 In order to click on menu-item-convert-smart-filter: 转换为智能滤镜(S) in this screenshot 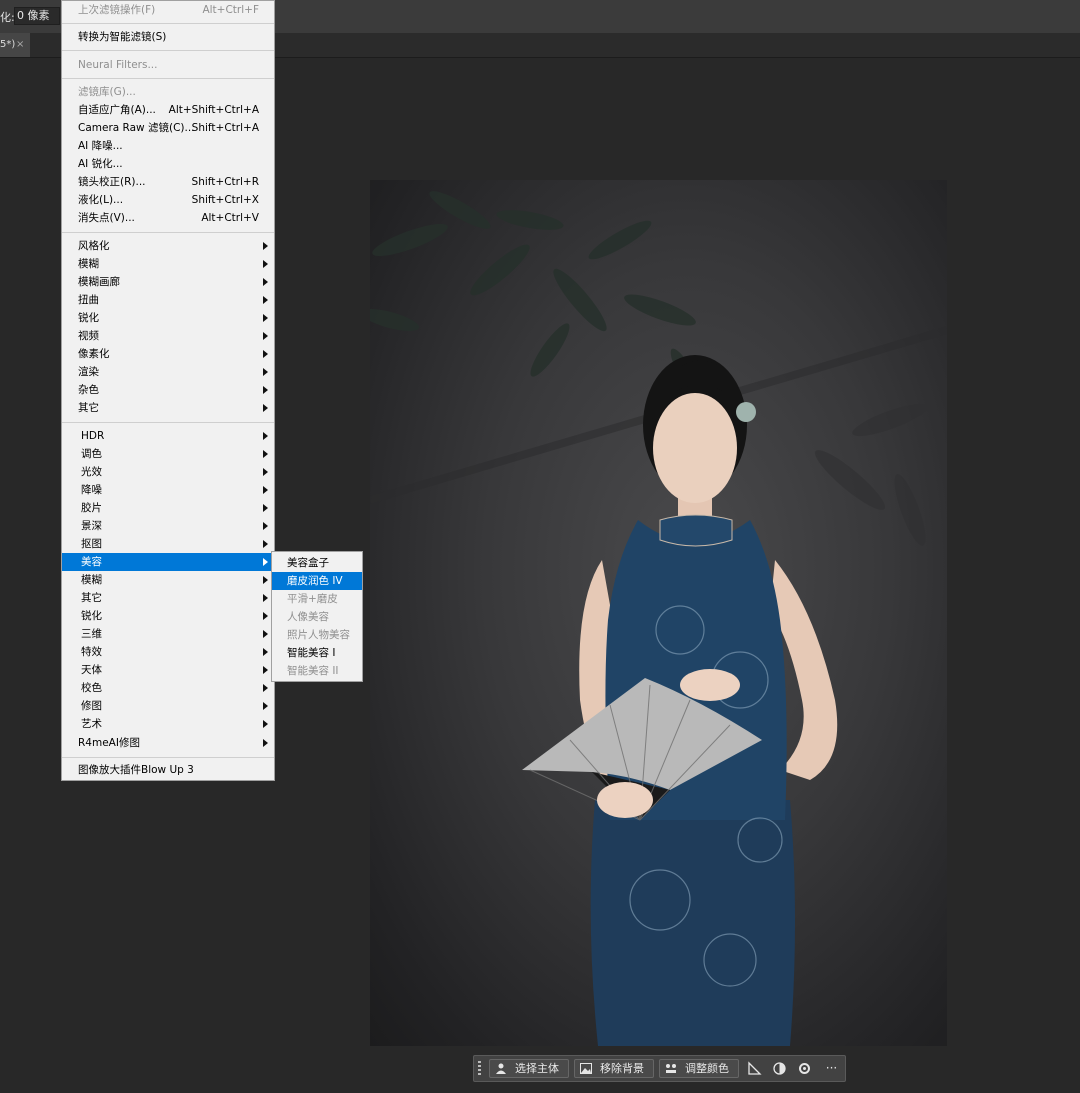, I will do `click(168, 37)`.